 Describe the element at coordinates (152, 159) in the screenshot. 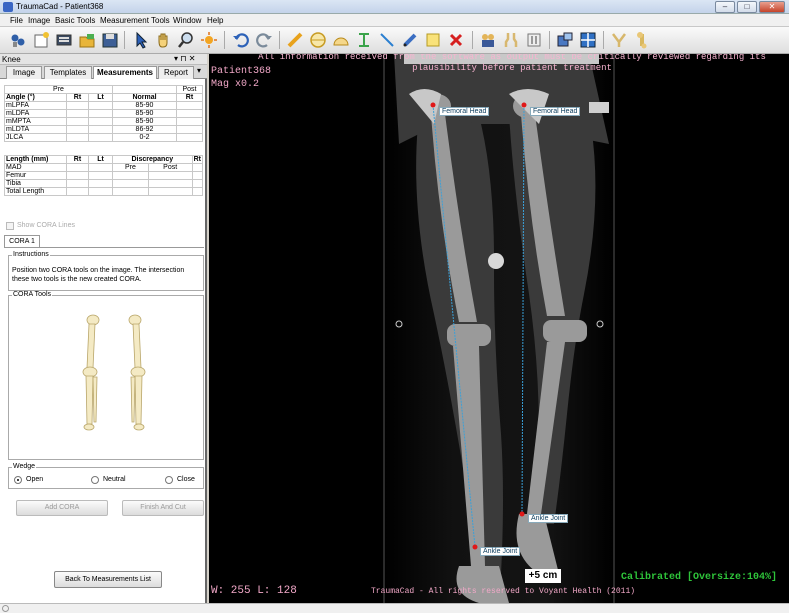

I see `discrepancy-header: Discrepancy` at that location.